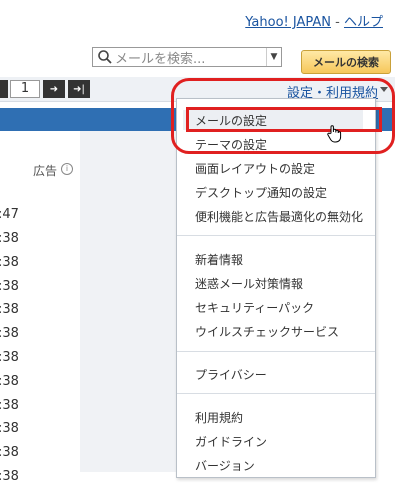  I want to click on menu-item-virus-check: ウイルスチェックサービス, so click(267, 331).